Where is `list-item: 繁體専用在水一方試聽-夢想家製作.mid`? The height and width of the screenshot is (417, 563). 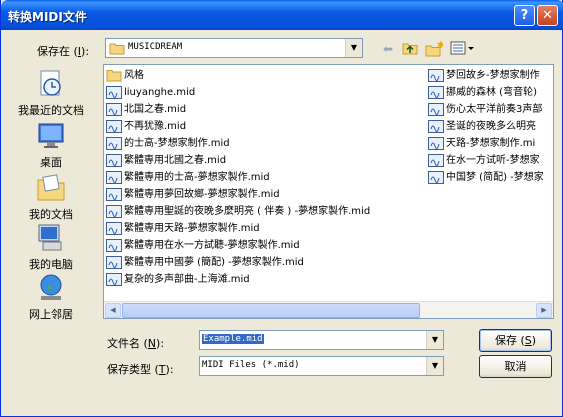 list-item: 繁體専用在水一方試聽-夢想家製作.mid is located at coordinates (265, 245).